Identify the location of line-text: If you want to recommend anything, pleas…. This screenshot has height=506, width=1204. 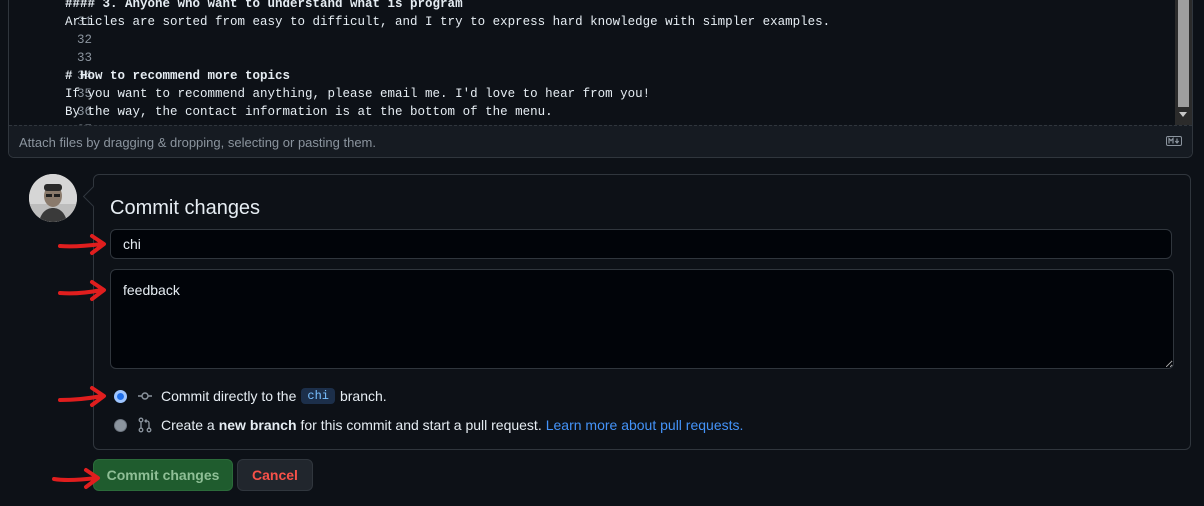
(358, 94).